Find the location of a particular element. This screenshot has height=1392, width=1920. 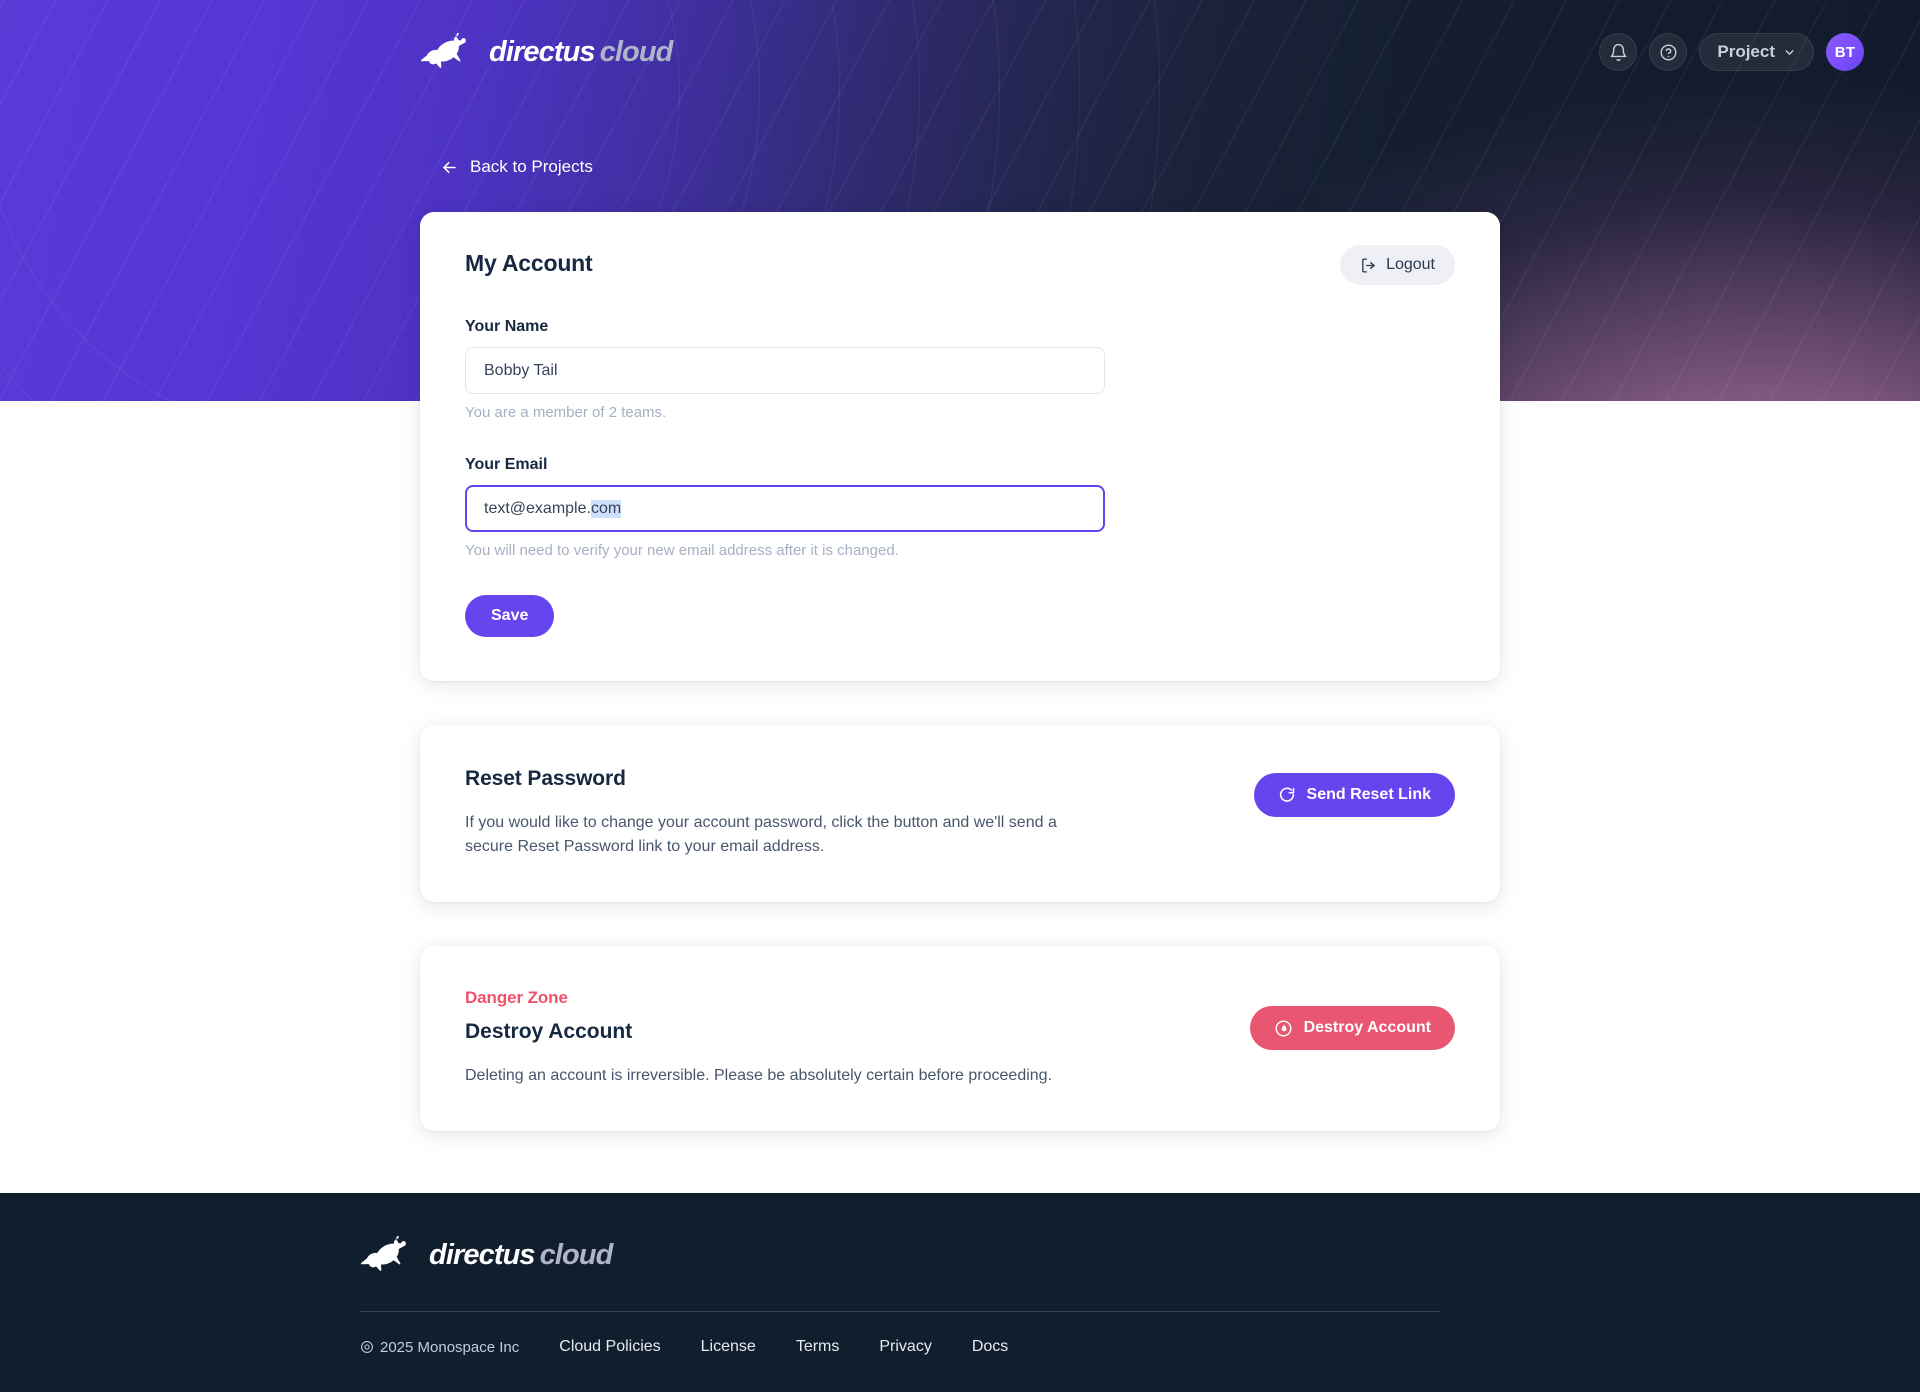

footer-link-docs: Docs is located at coordinates (990, 1347).